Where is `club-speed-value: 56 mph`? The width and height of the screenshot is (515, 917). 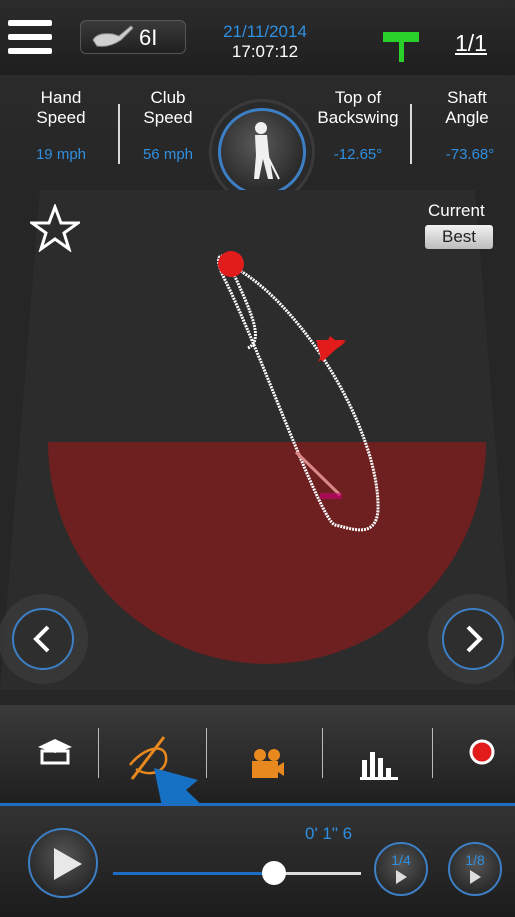 club-speed-value: 56 mph is located at coordinates (168, 154).